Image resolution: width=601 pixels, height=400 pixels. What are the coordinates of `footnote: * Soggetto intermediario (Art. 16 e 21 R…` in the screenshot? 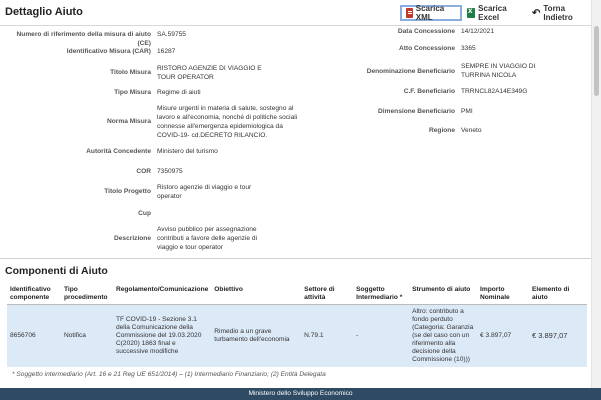 It's located at (169, 374).